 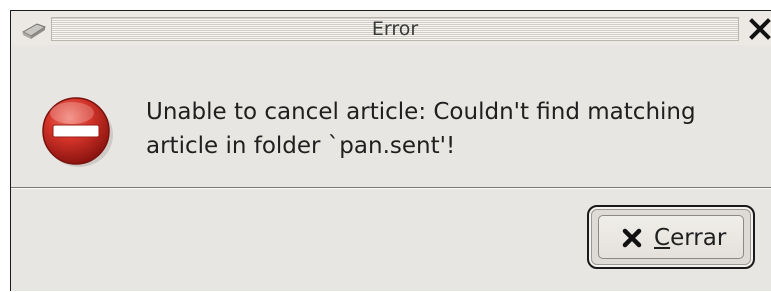 What do you see at coordinates (301, 146) in the screenshot?
I see `error-message-line-2: article in folder `pan.sent'!` at bounding box center [301, 146].